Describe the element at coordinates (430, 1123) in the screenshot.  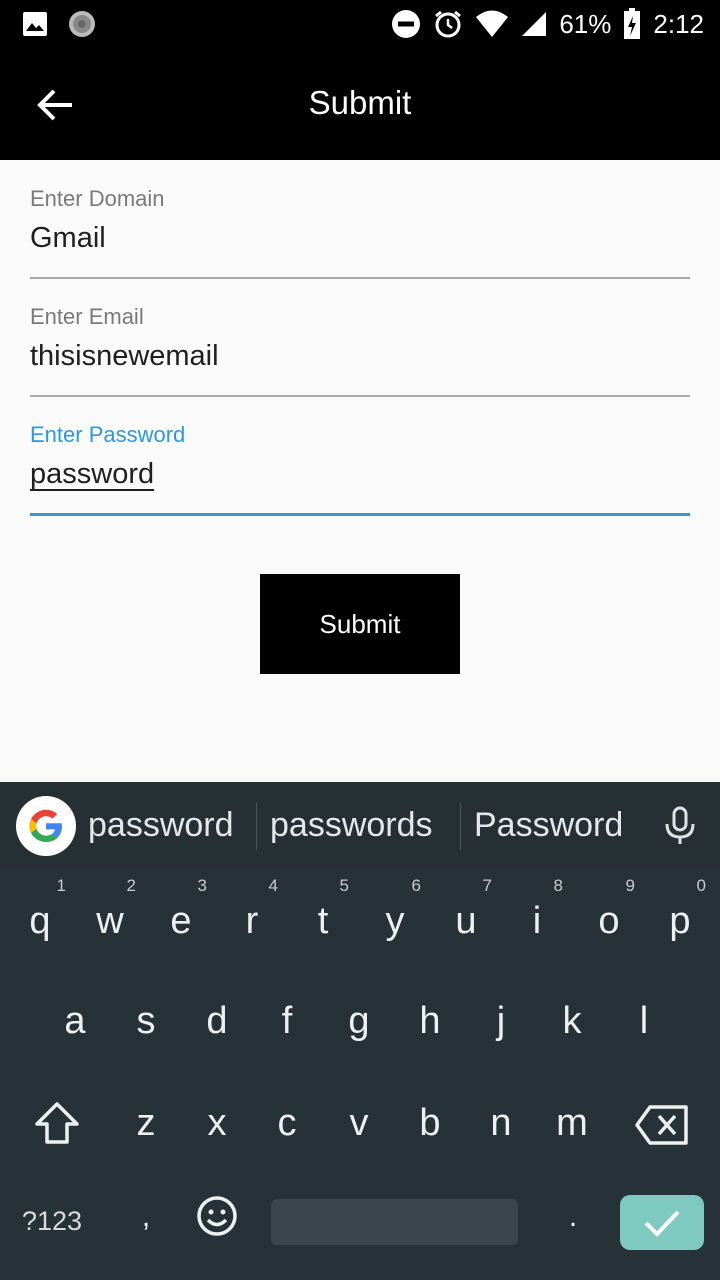
I see `key-b: b` at that location.